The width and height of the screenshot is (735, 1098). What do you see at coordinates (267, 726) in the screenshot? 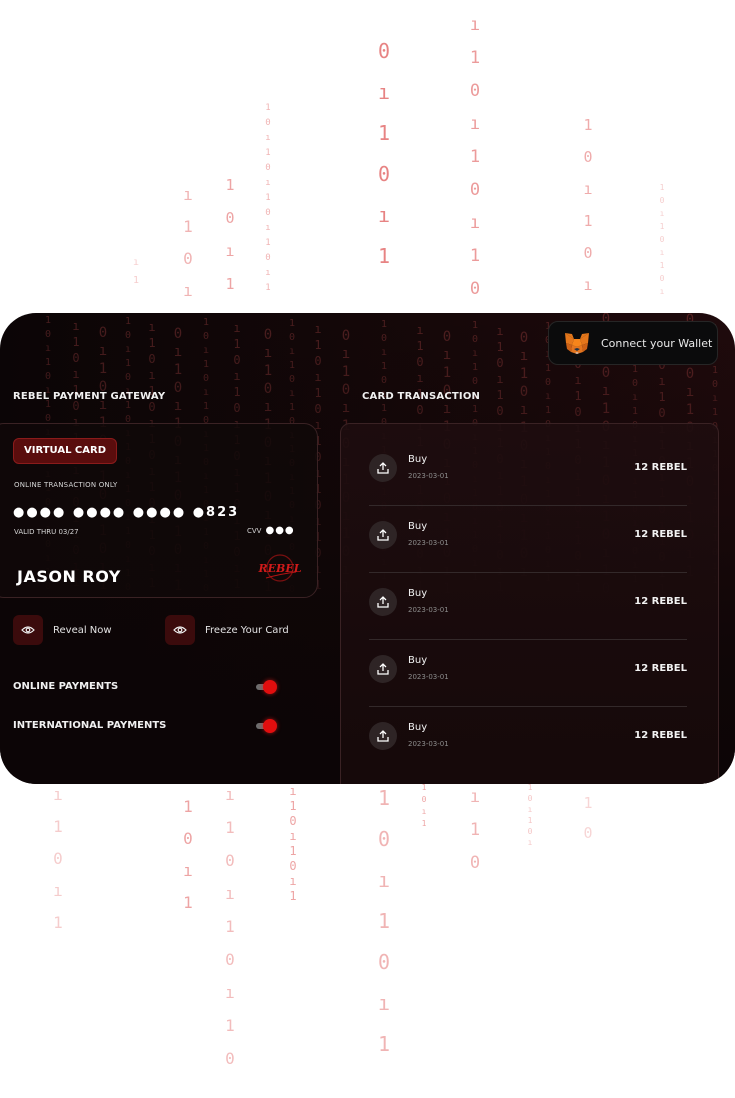
I see `international-payments-toggle` at bounding box center [267, 726].